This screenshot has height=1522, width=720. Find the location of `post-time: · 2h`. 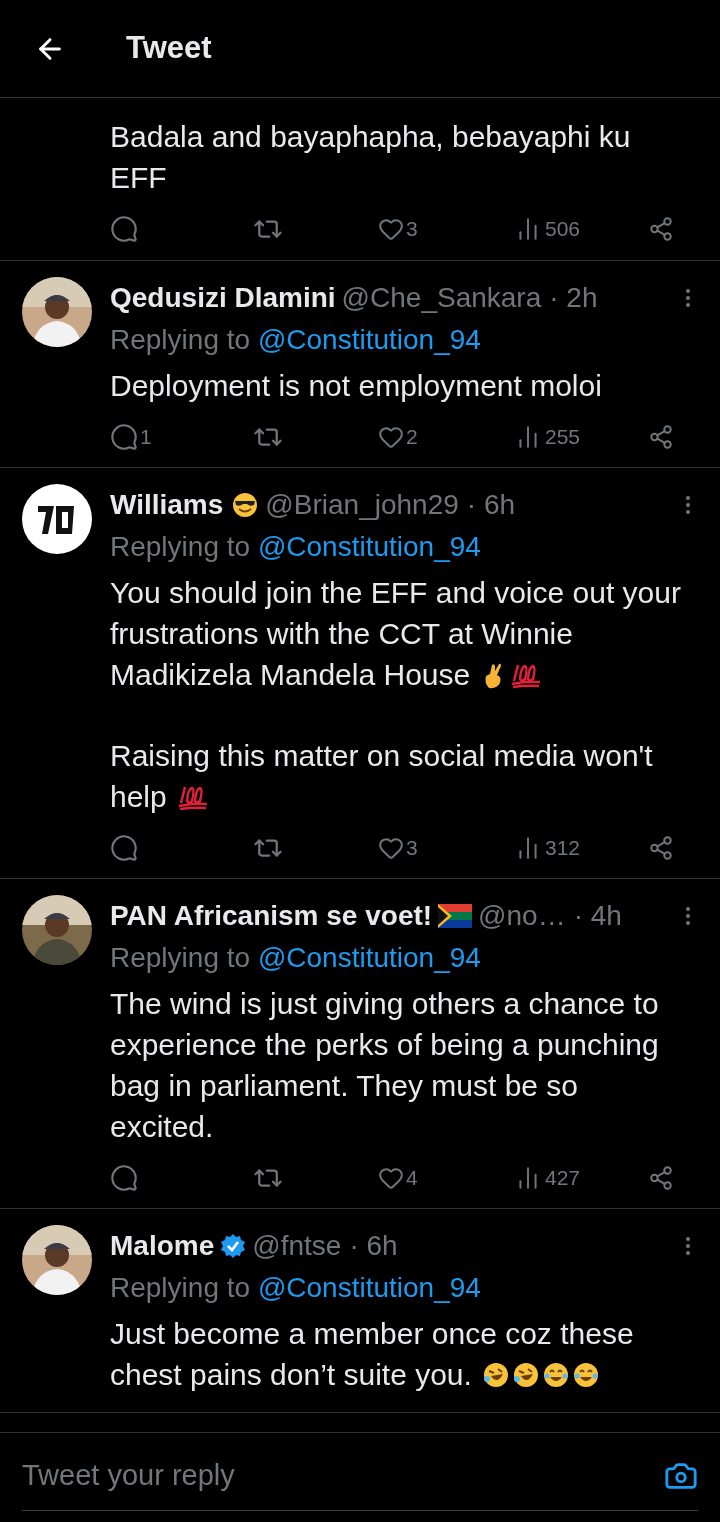

post-time: · 2h is located at coordinates (573, 298).